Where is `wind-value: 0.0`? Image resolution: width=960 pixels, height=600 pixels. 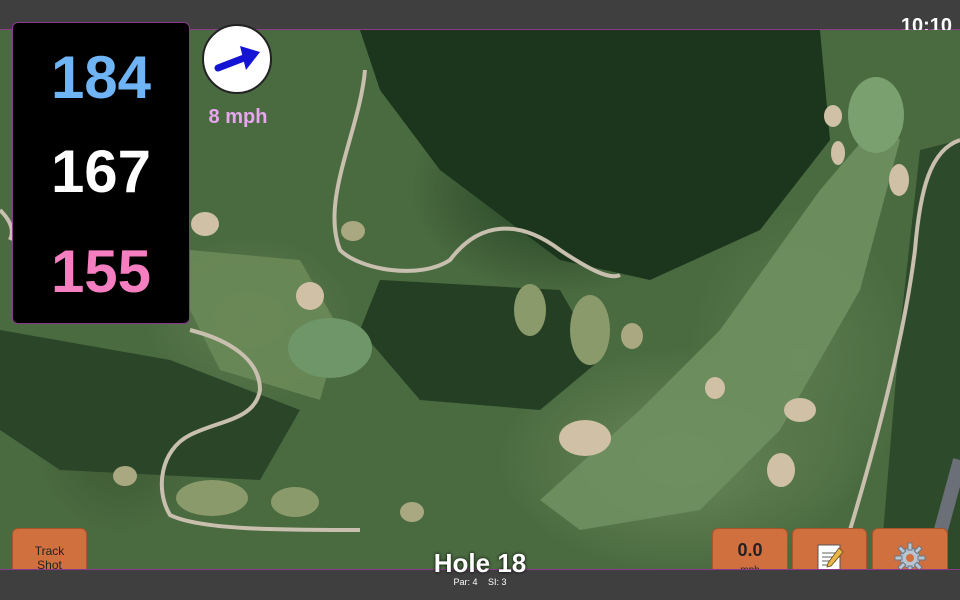
wind-value: 0.0 is located at coordinates (750, 549).